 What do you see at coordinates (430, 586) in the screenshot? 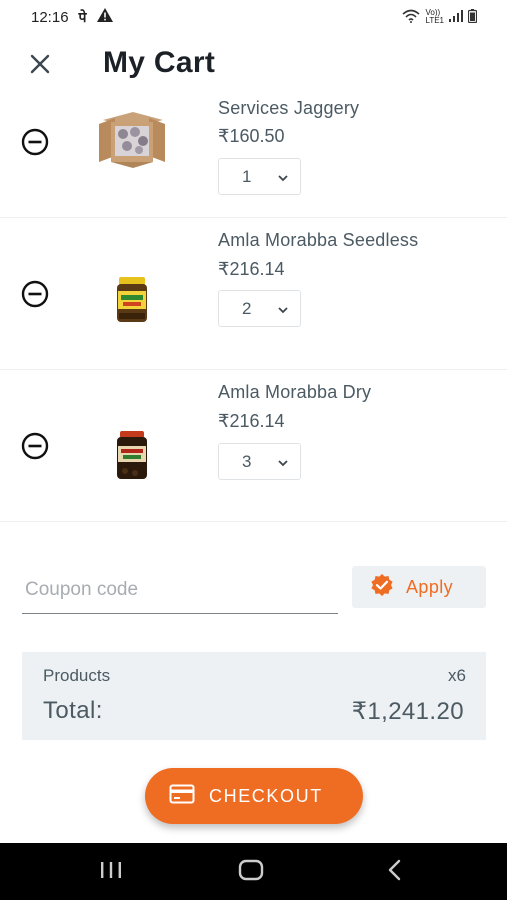
I see `apply-label: Apply` at bounding box center [430, 586].